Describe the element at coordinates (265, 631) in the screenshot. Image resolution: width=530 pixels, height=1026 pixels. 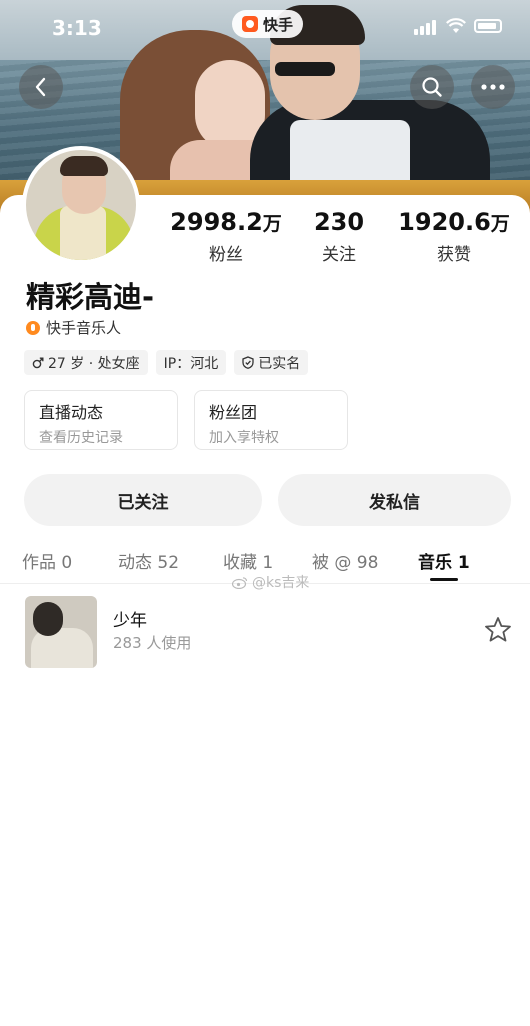
I see `music-list-item: 少年 283 人使用` at that location.